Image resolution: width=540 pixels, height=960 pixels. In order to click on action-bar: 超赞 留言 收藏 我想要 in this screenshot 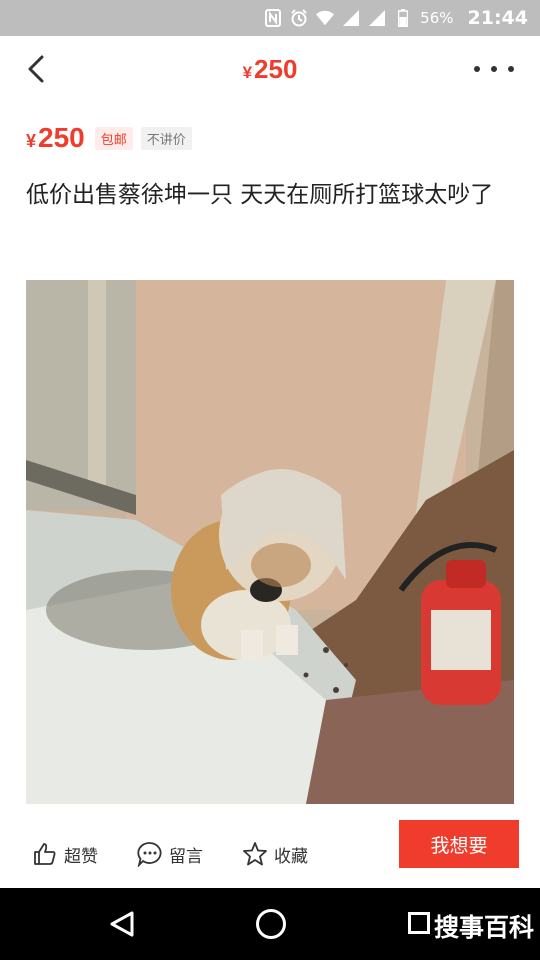, I will do `click(270, 854)`.